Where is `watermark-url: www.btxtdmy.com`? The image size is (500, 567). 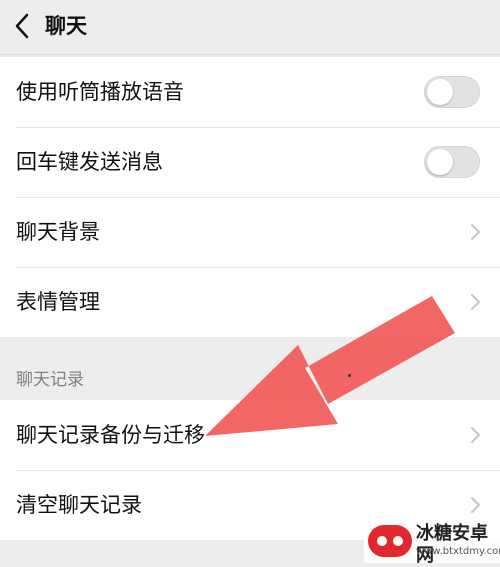
watermark-url: www.btxtdmy.com is located at coordinates (458, 551).